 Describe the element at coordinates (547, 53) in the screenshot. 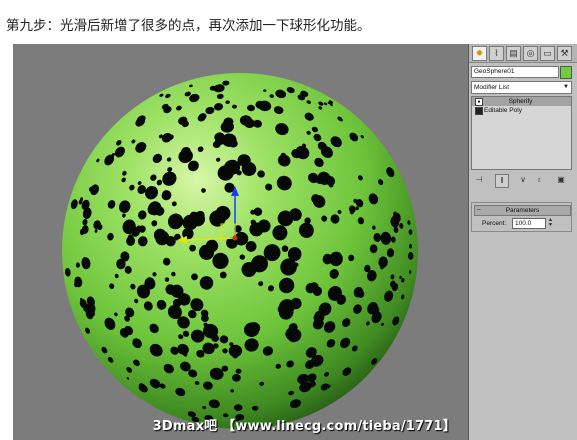

I see `display-icon: ▭` at that location.